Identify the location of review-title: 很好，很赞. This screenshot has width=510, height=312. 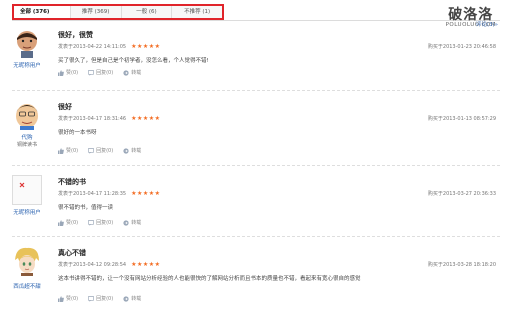
(75, 35).